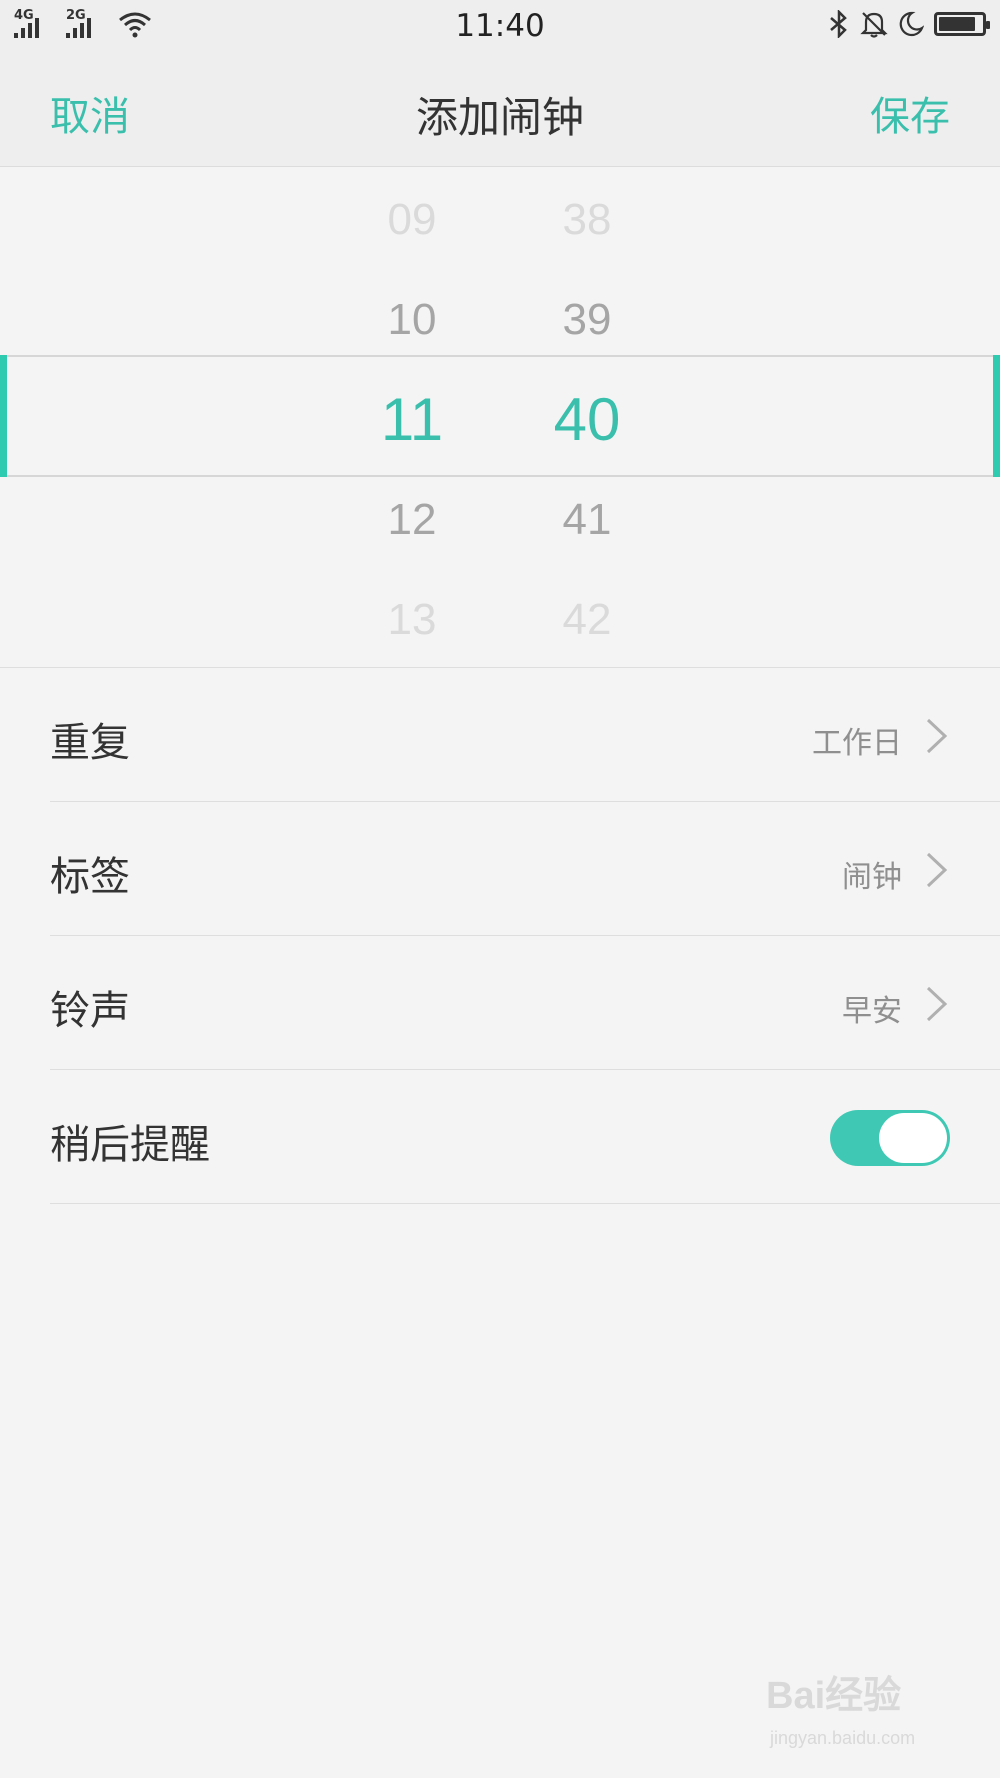  I want to click on tag-label: 标签, so click(90, 877).